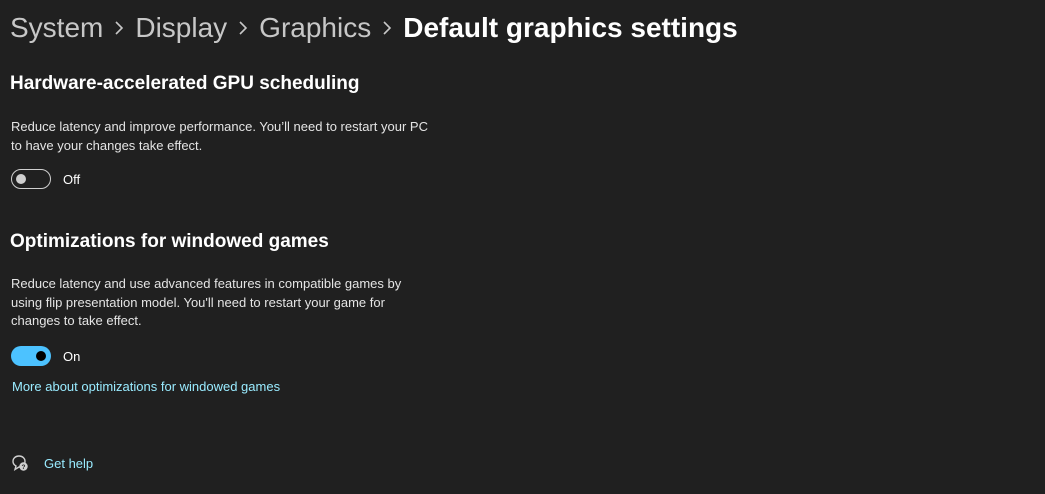 Image resolution: width=1045 pixels, height=494 pixels. What do you see at coordinates (56, 28) in the screenshot?
I see `breadcrumb-system: System` at bounding box center [56, 28].